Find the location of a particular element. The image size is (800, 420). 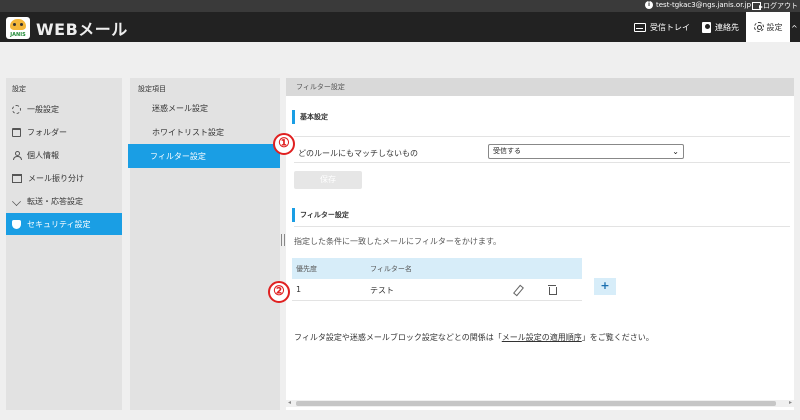

contacts-icon is located at coordinates (706, 27).